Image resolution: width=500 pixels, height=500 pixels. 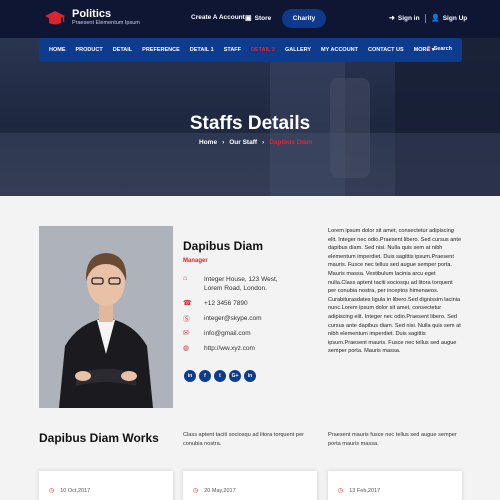 I want to click on website-text: http://ww.xyz.com, so click(x=244, y=348).